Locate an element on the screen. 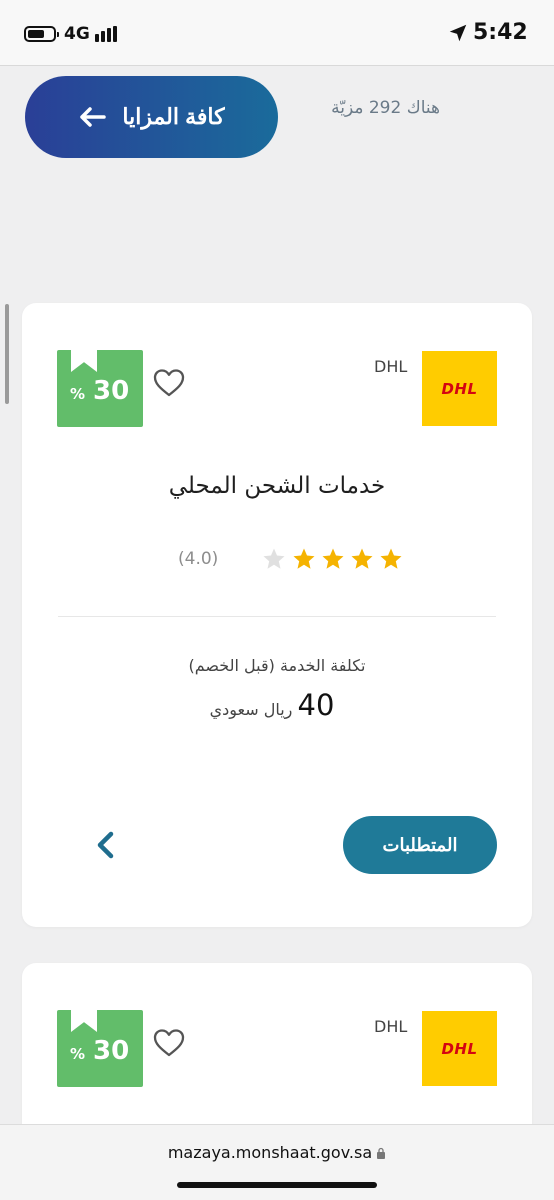  cost-row: 40 ريال سعودي is located at coordinates (277, 705).